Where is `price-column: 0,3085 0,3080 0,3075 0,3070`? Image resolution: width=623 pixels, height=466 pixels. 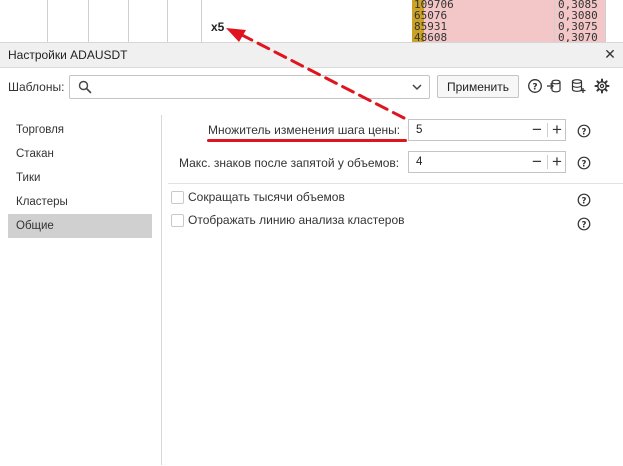
price-column: 0,3085 0,3080 0,3075 0,3070 is located at coordinates (578, 21).